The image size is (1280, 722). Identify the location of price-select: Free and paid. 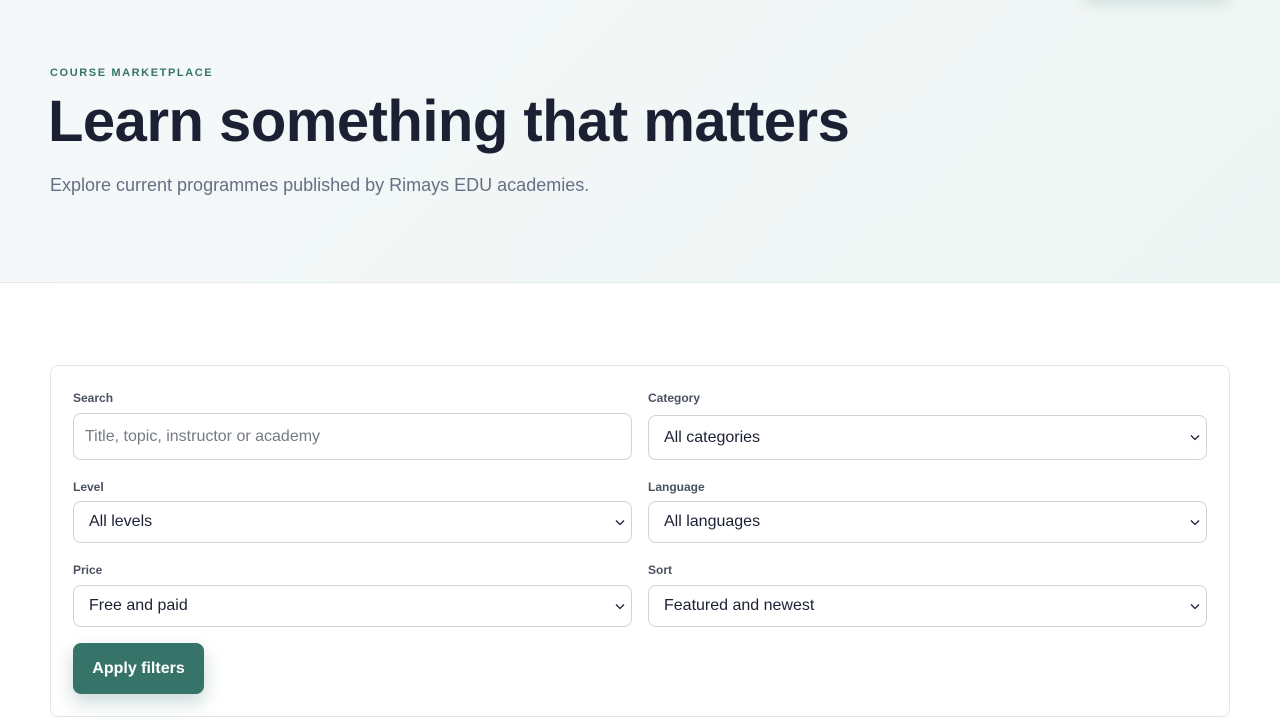
(352, 606).